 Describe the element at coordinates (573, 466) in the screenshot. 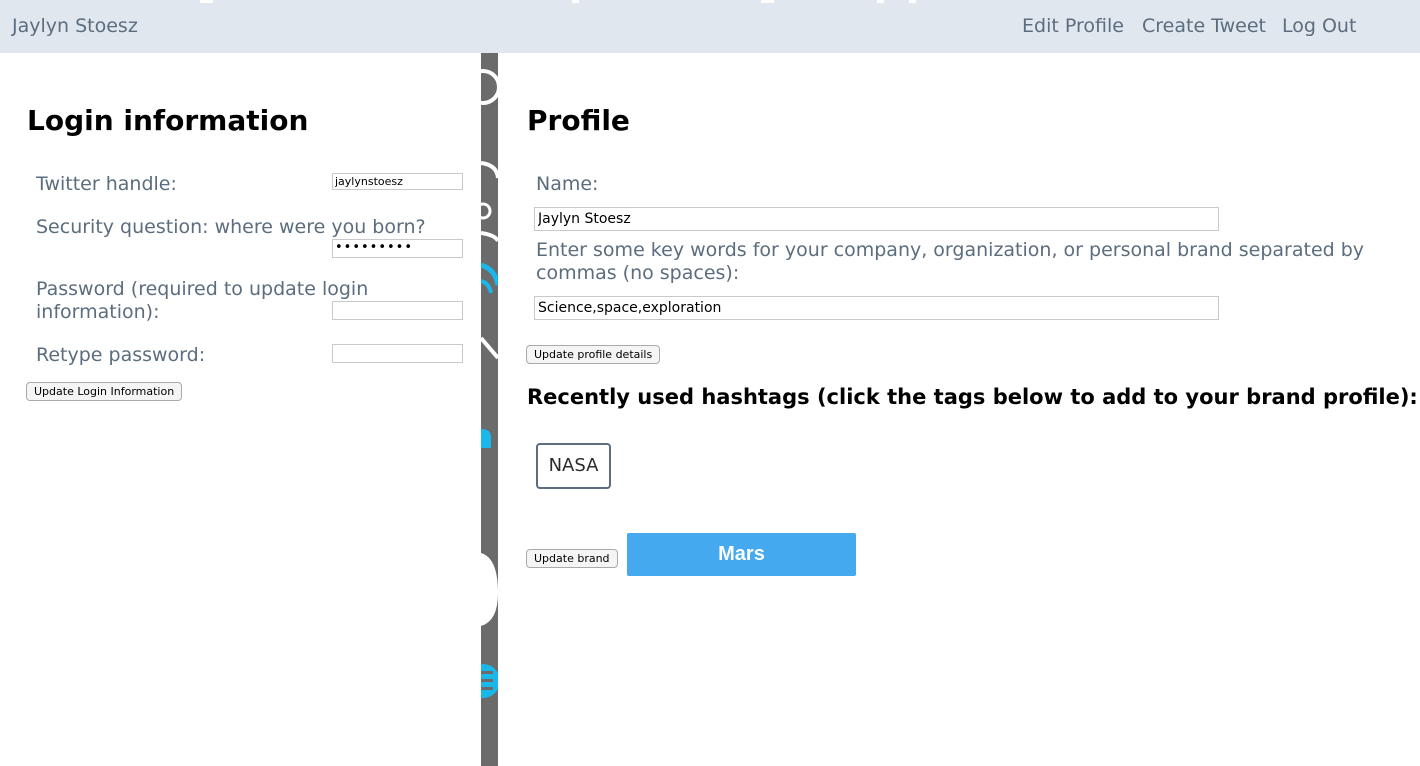

I see `hashtag-chip: NASA` at that location.